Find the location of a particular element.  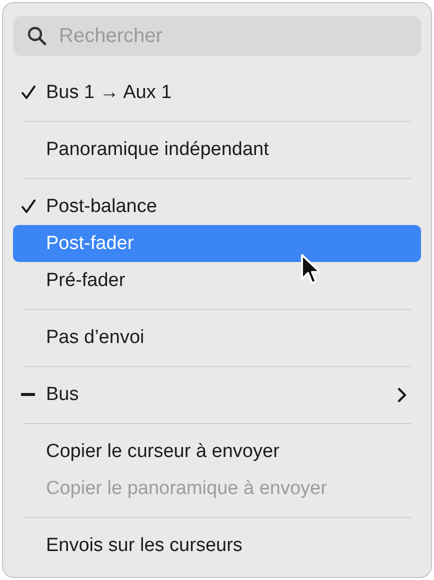

menu-item: Post-fader is located at coordinates (217, 243).